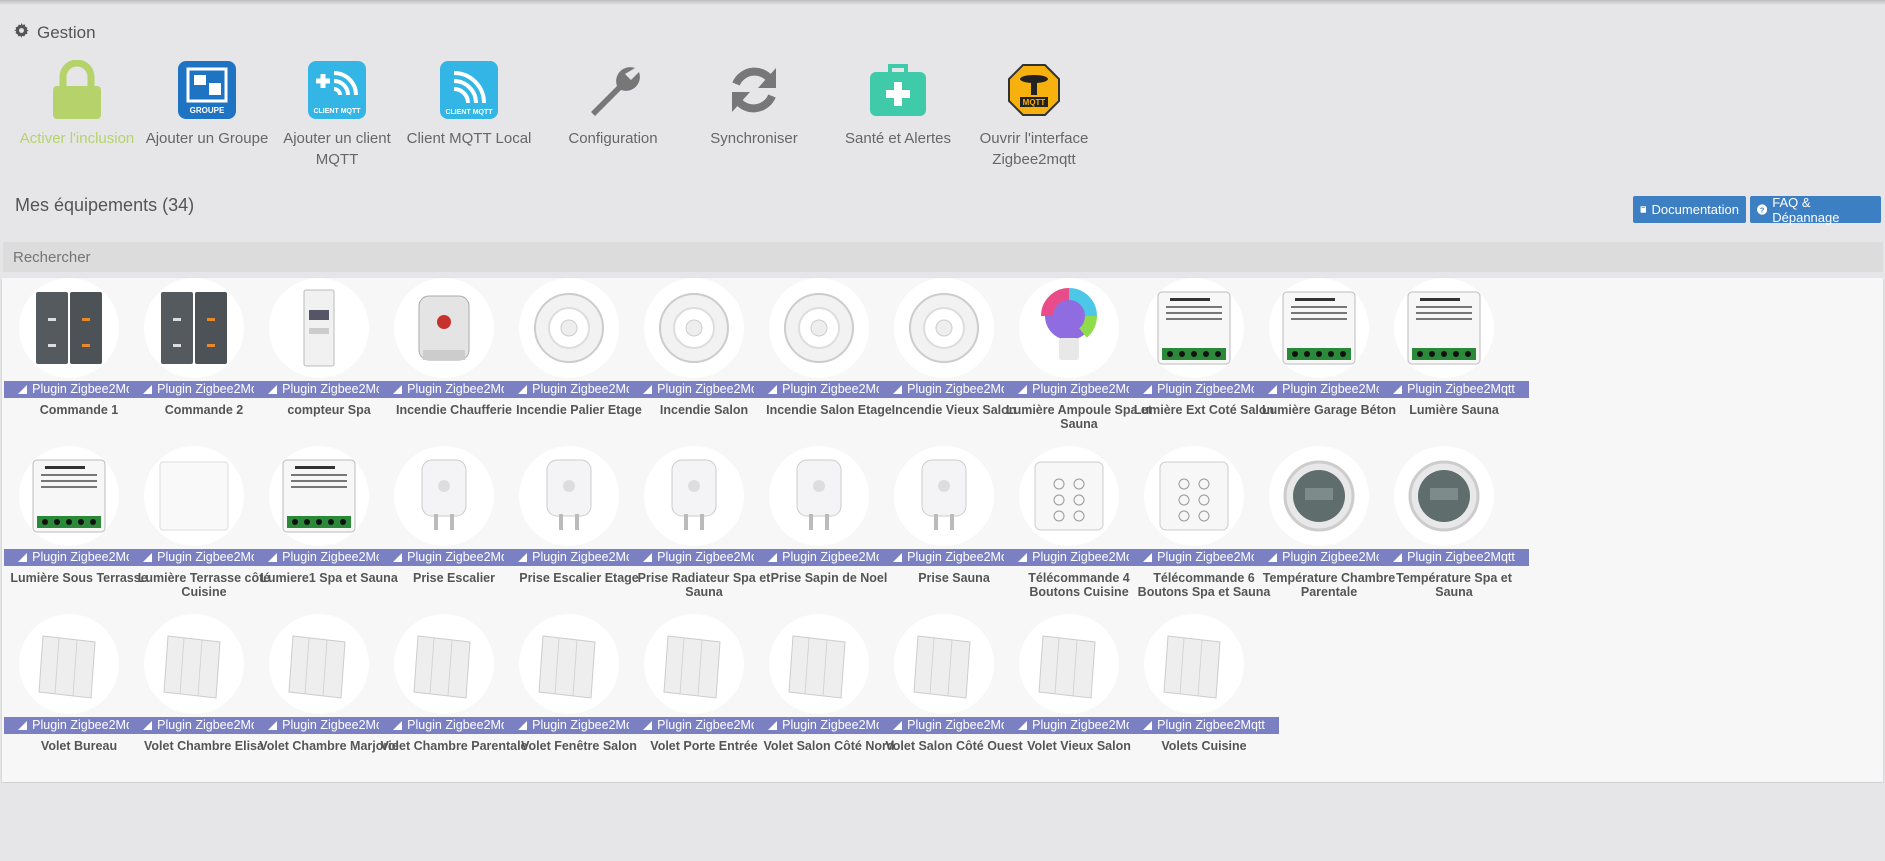 Image resolution: width=1885 pixels, height=861 pixels. Describe the element at coordinates (1454, 585) in the screenshot. I see `equipment-name: Température Spa et Sauna` at that location.